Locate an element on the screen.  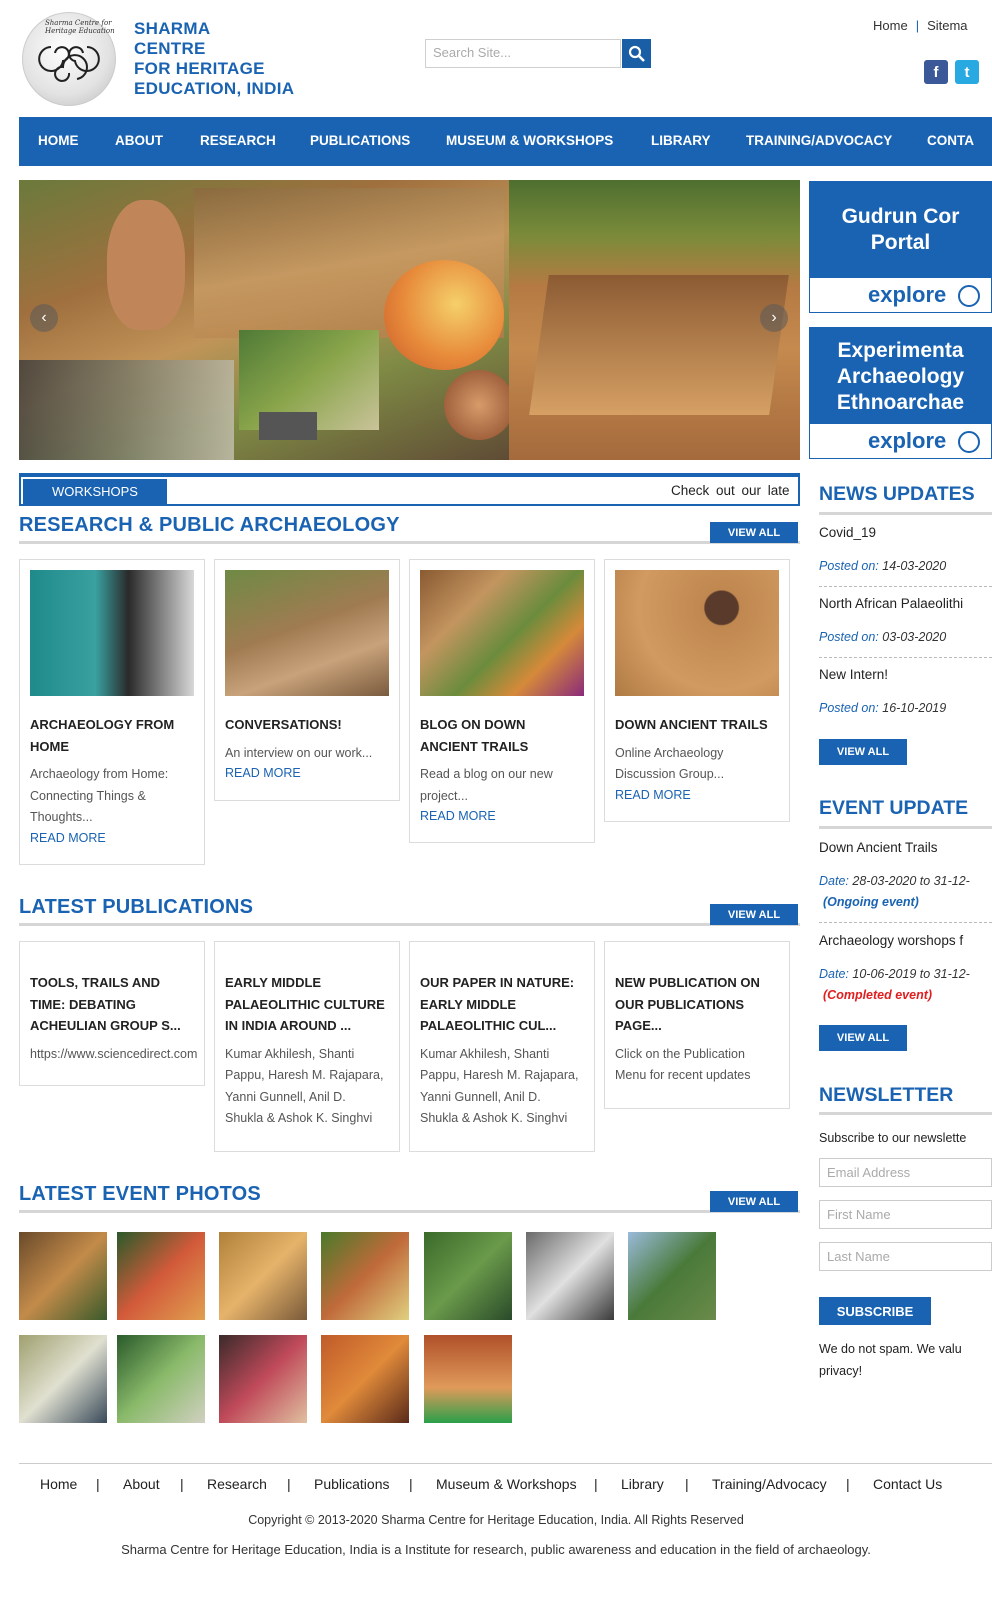
nav-publications: PUBLICATIONS is located at coordinates (360, 140).